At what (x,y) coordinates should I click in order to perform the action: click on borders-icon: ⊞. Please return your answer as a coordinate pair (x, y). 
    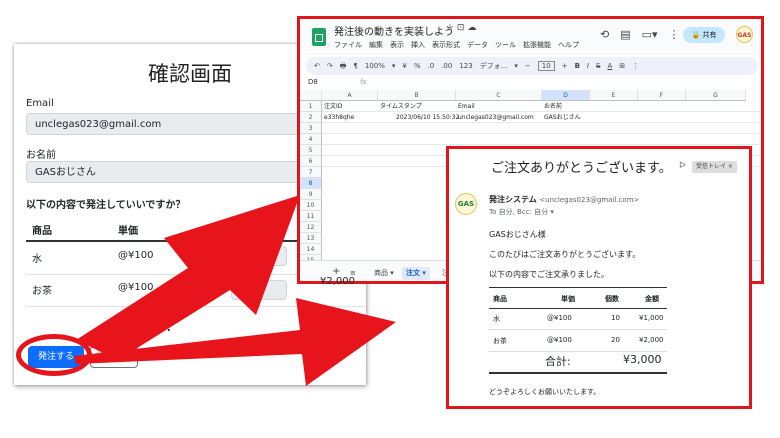
    Looking at the image, I should click on (622, 66).